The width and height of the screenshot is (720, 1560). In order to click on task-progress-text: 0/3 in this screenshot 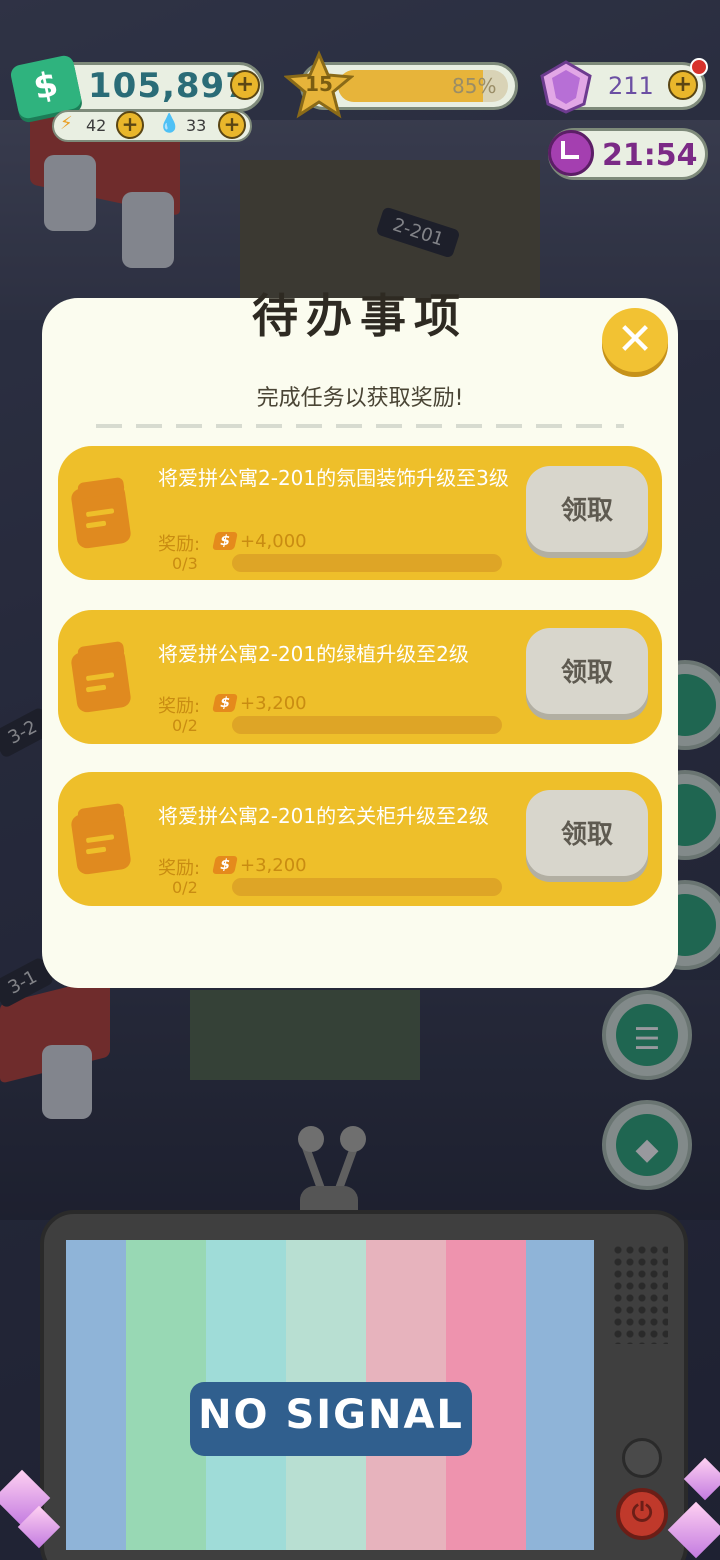, I will do `click(185, 563)`.